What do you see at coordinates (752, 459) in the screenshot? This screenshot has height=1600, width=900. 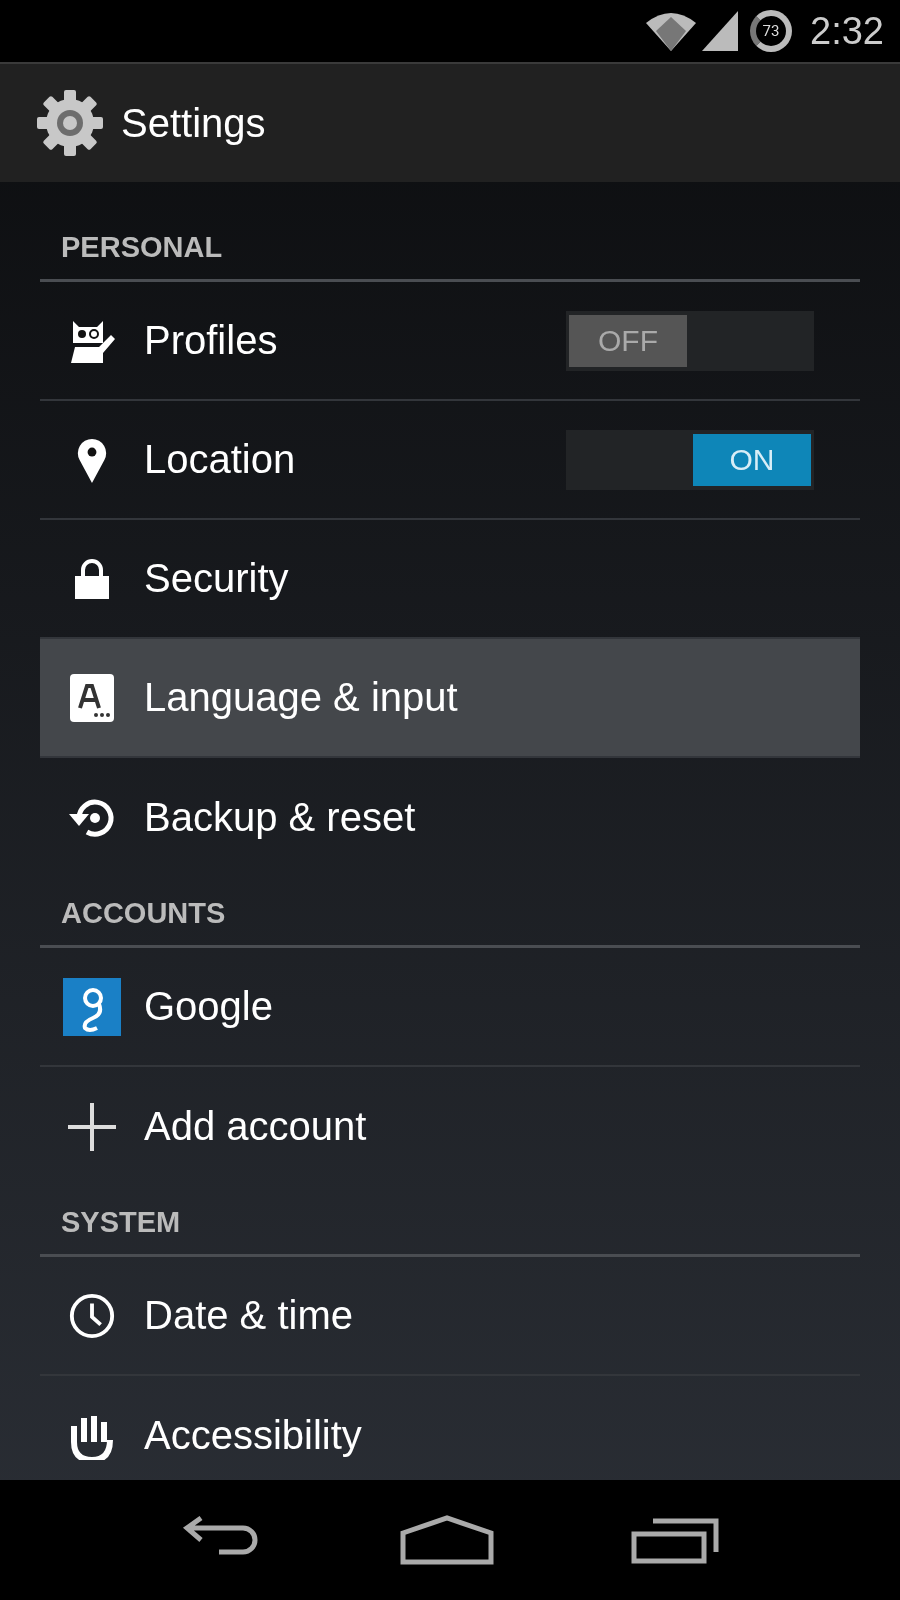 I see `toggle-thumb: ON` at bounding box center [752, 459].